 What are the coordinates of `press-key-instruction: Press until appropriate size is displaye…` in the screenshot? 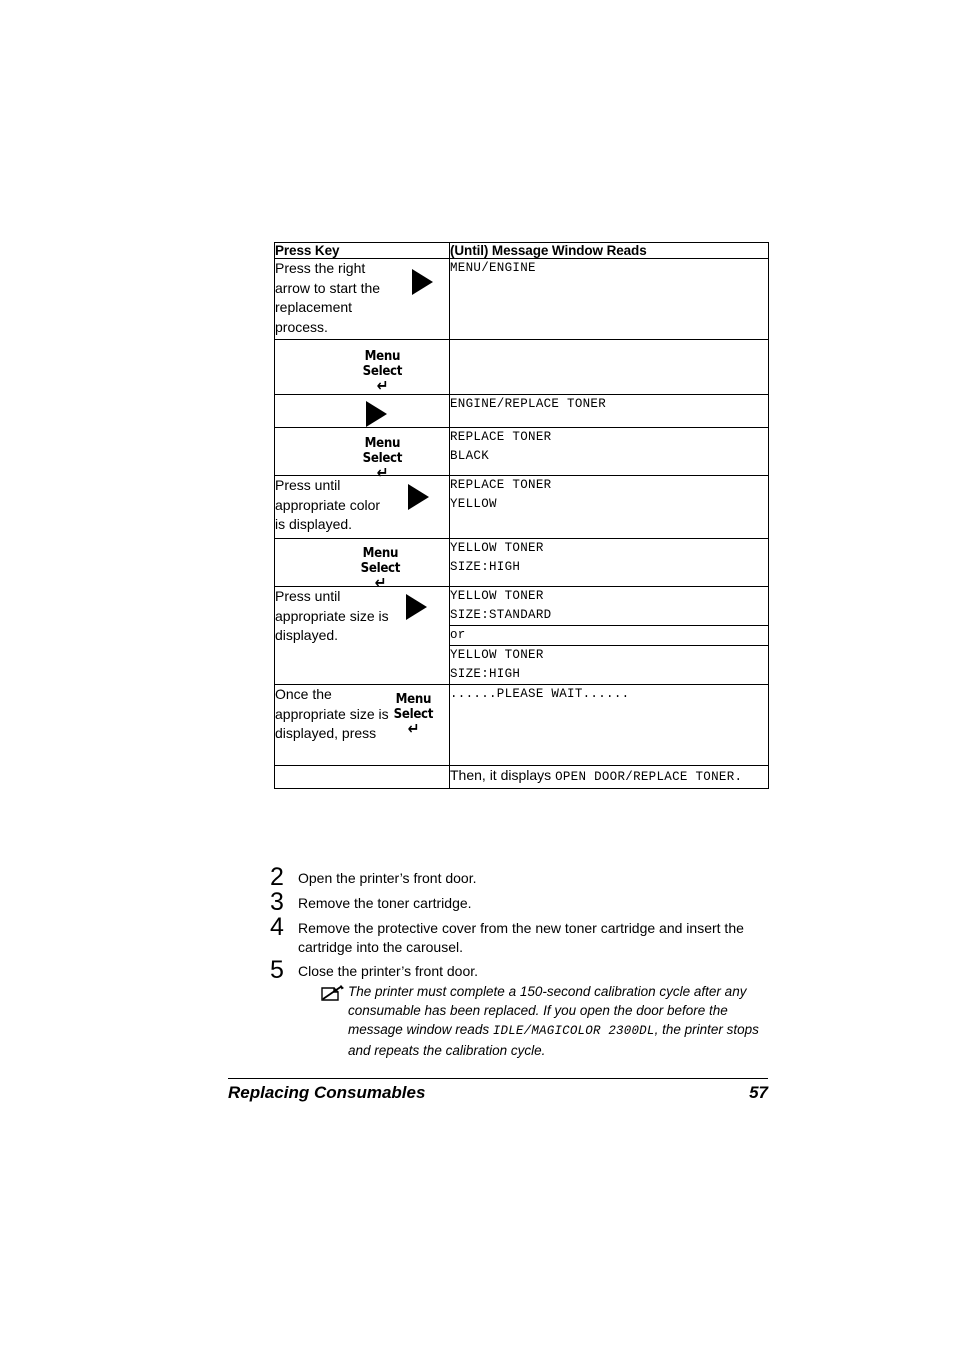 It's located at (332, 615).